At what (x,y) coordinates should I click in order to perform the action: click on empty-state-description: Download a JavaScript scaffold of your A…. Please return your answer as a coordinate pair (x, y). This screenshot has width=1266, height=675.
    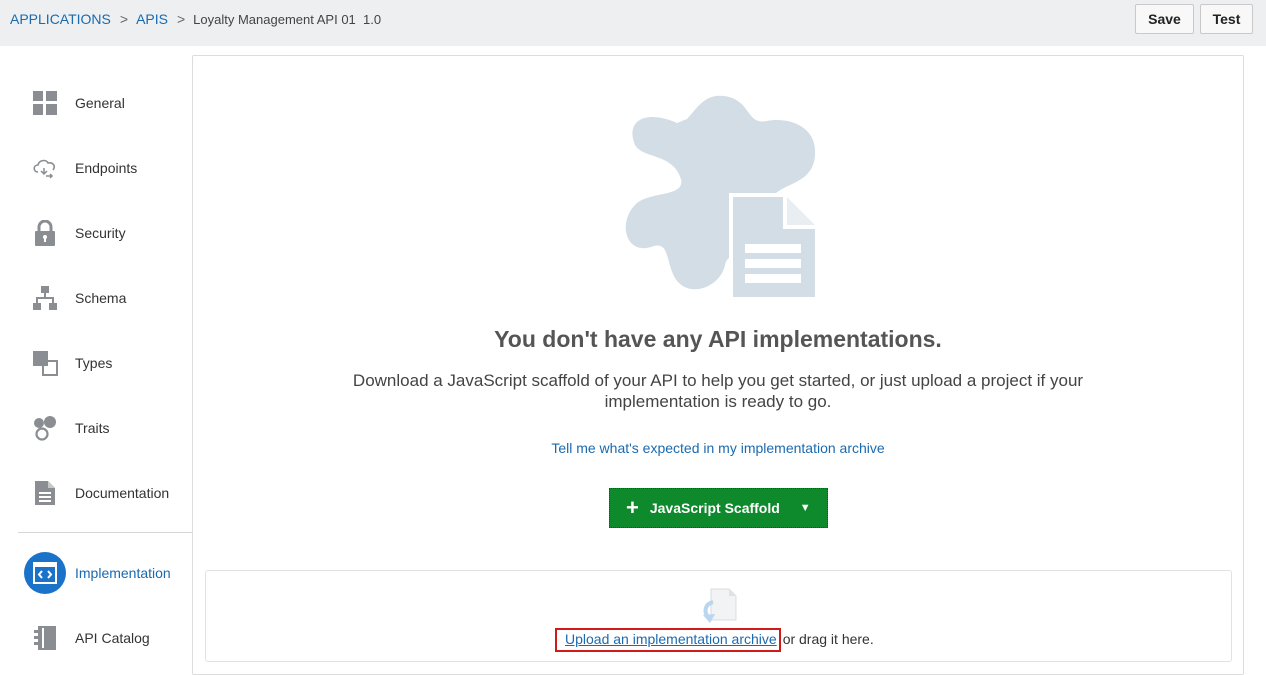
    Looking at the image, I should click on (718, 391).